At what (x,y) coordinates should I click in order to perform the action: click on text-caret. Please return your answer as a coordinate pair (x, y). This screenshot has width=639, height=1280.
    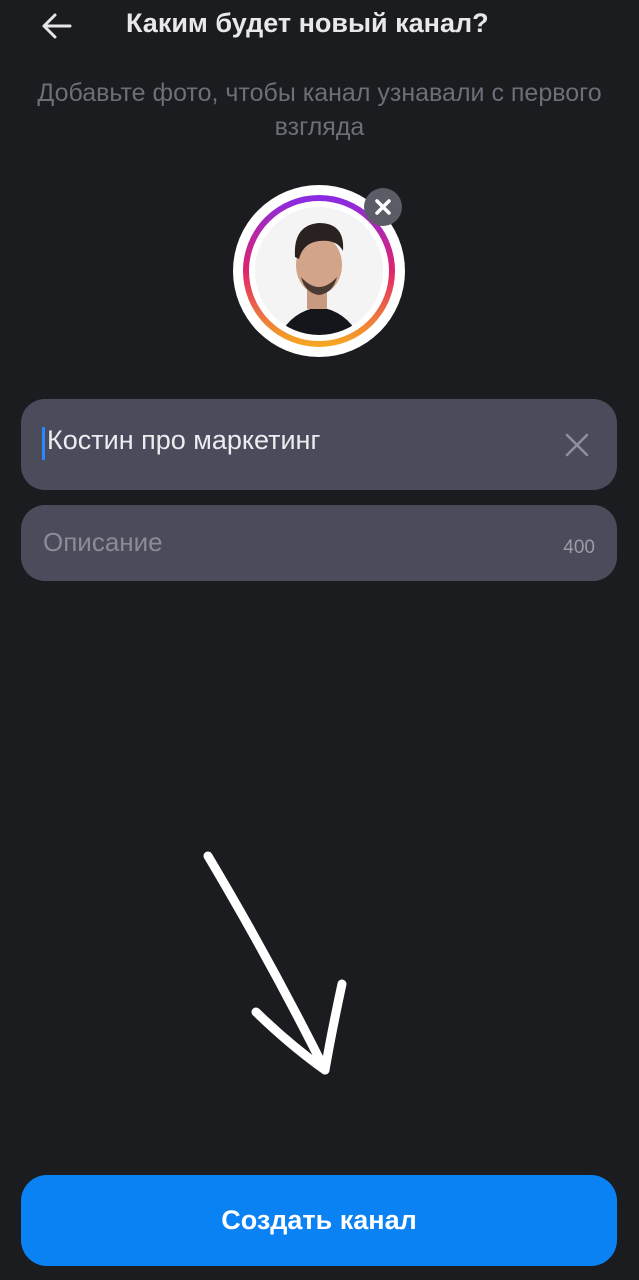
    Looking at the image, I should click on (43, 443).